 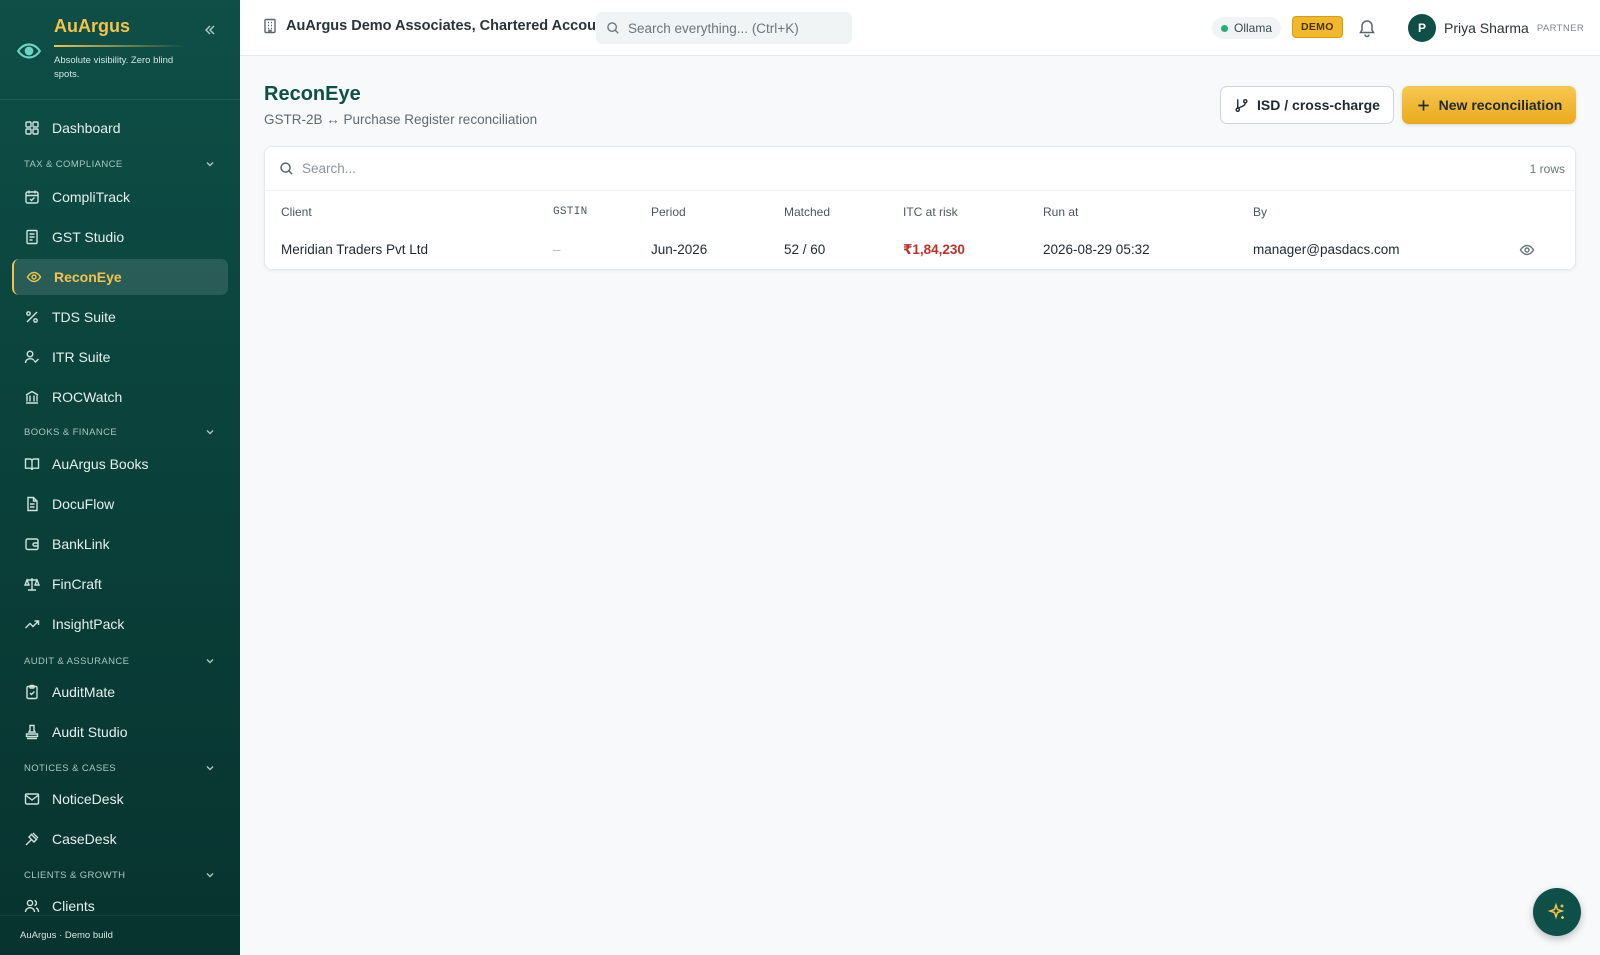 What do you see at coordinates (73, 906) in the screenshot?
I see `sidebar-item-label: Clients` at bounding box center [73, 906].